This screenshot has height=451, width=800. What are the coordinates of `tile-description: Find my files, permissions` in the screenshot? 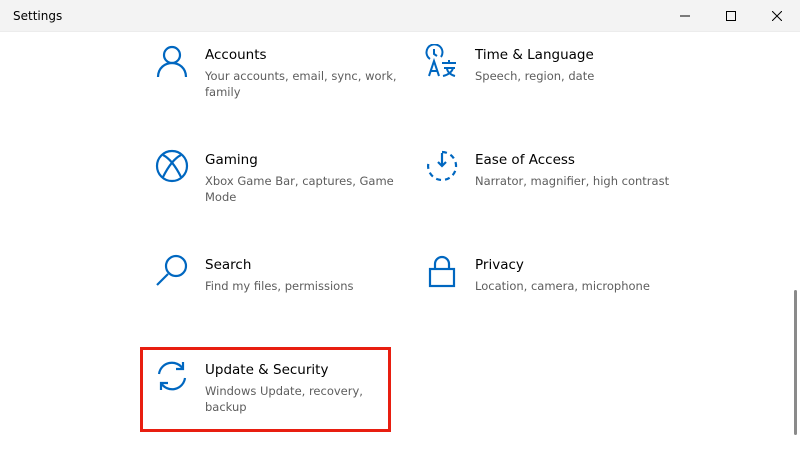 It's located at (279, 286).